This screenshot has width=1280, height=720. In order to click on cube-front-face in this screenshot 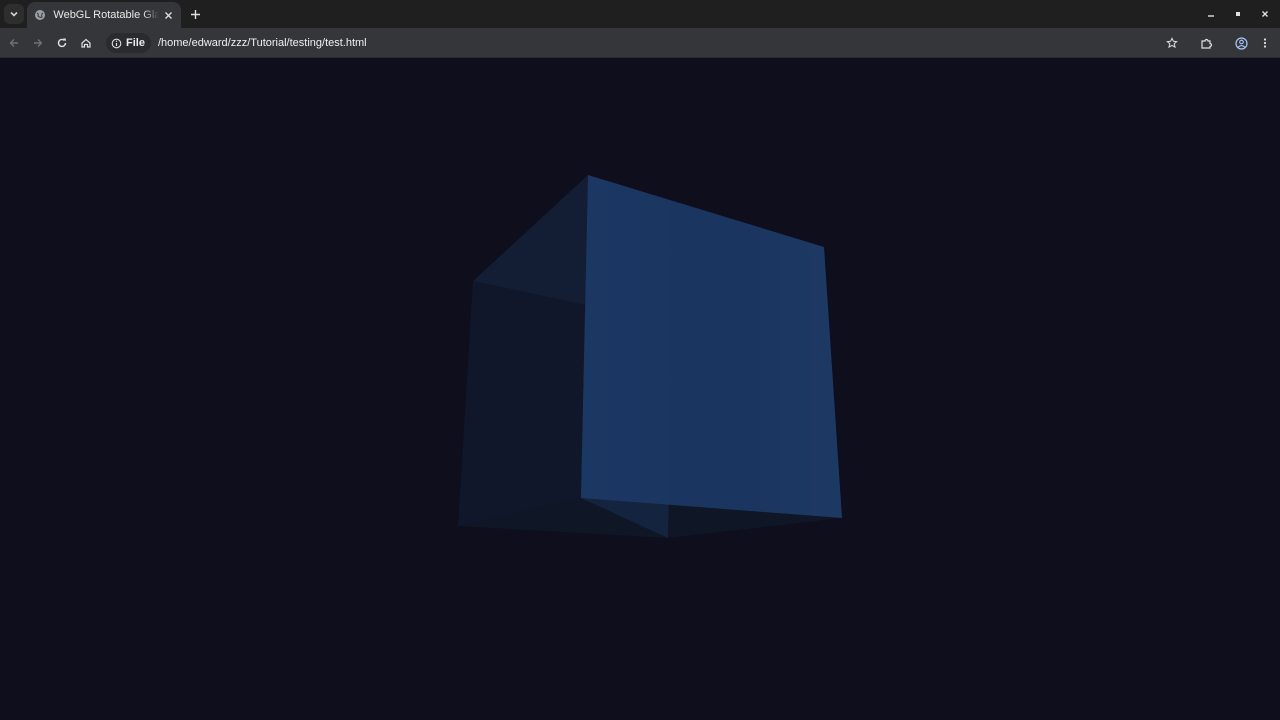, I will do `click(711, 346)`.